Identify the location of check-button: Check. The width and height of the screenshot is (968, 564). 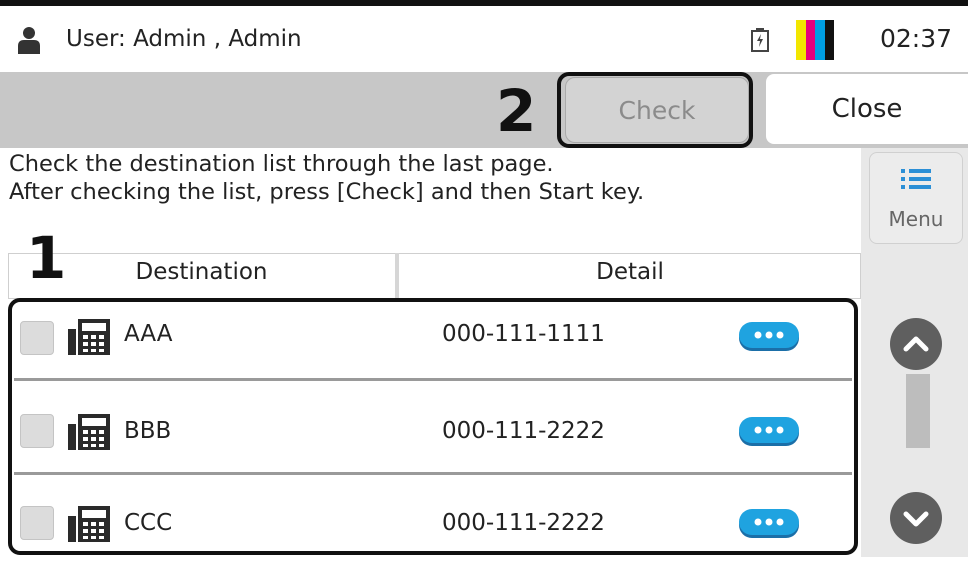
(657, 110).